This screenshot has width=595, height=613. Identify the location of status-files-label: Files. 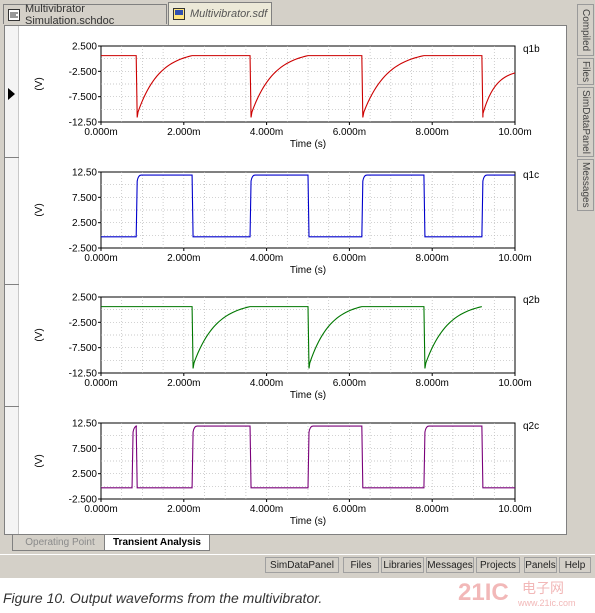
(361, 565).